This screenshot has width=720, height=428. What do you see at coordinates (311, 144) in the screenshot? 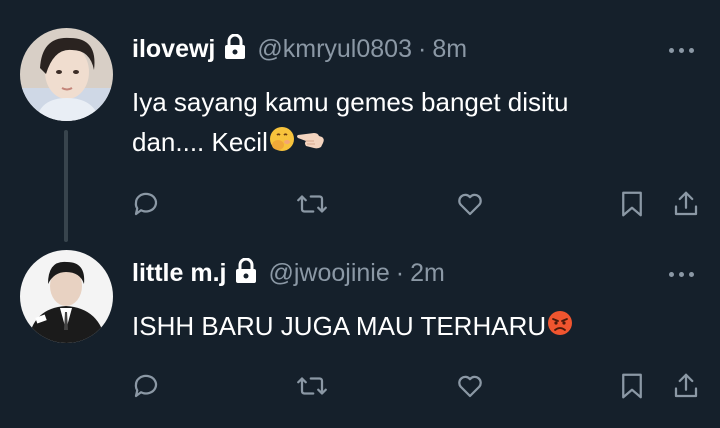
I see `backhand-index-pointing-left-emoji` at bounding box center [311, 144].